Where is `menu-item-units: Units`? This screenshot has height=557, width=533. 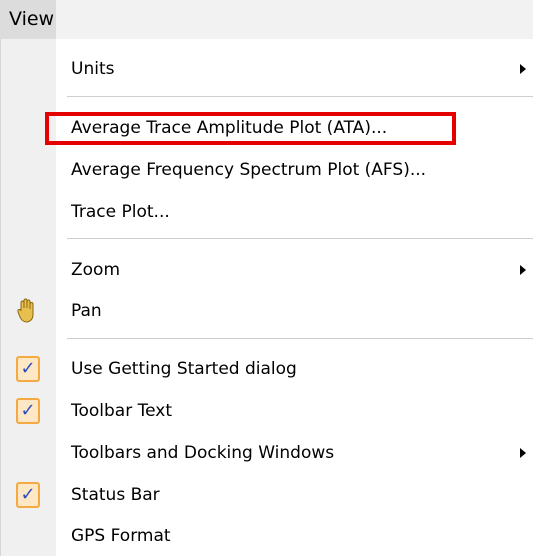
menu-item-units: Units is located at coordinates (267, 69).